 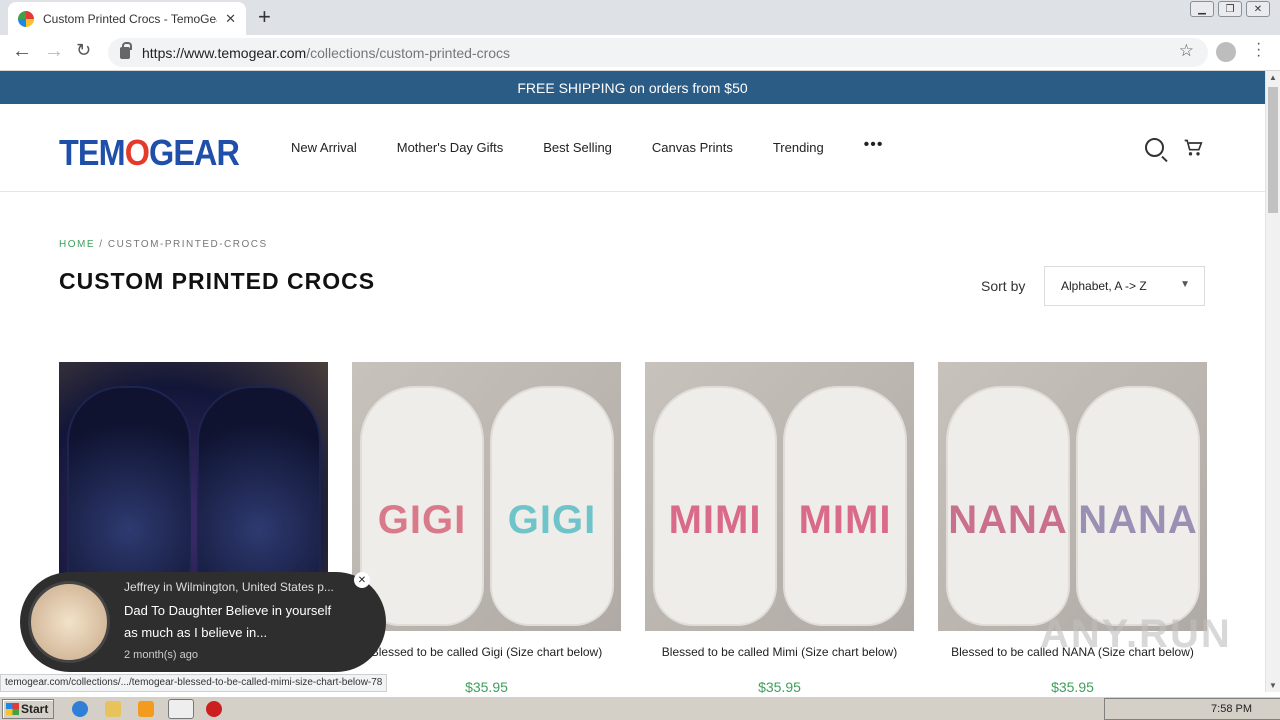 What do you see at coordinates (26, 18) in the screenshot?
I see `site-favicon-icon` at bounding box center [26, 18].